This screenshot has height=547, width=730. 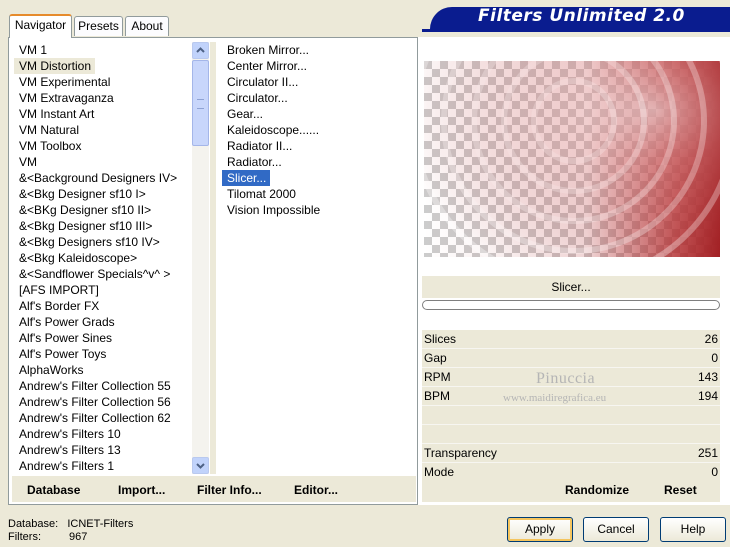 What do you see at coordinates (103, 98) in the screenshot?
I see `category-item: VM Extravaganza` at bounding box center [103, 98].